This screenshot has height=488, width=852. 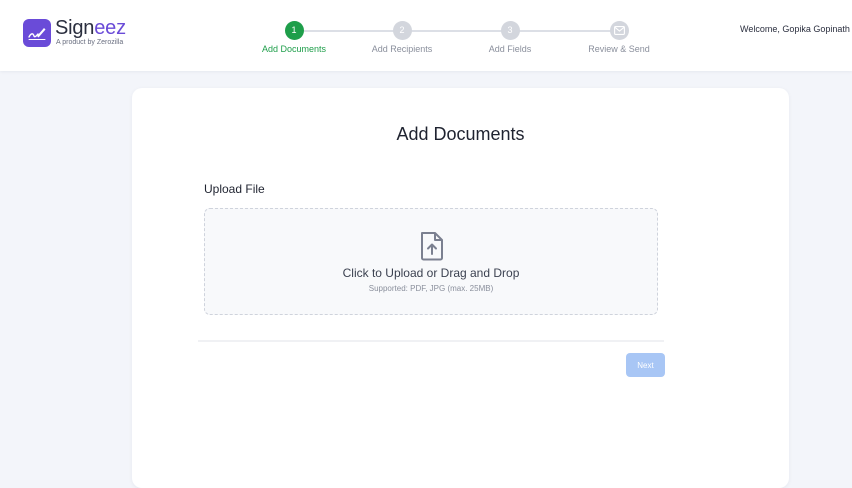 What do you see at coordinates (432, 246) in the screenshot?
I see `file-upload-icon` at bounding box center [432, 246].